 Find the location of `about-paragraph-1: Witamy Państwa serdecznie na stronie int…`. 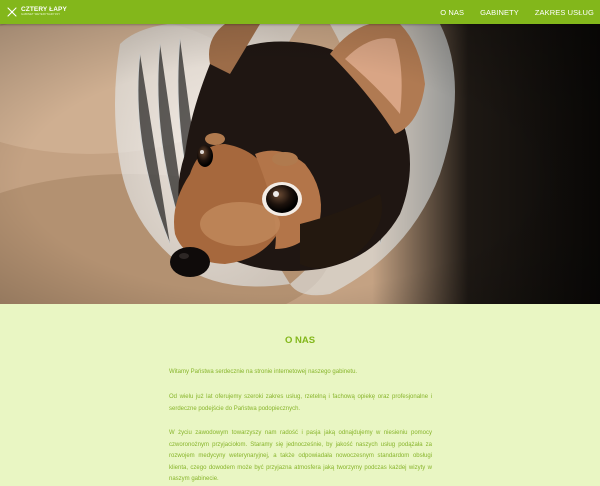

about-paragraph-1: Witamy Państwa serdecznie na stronie int… is located at coordinates (263, 372).